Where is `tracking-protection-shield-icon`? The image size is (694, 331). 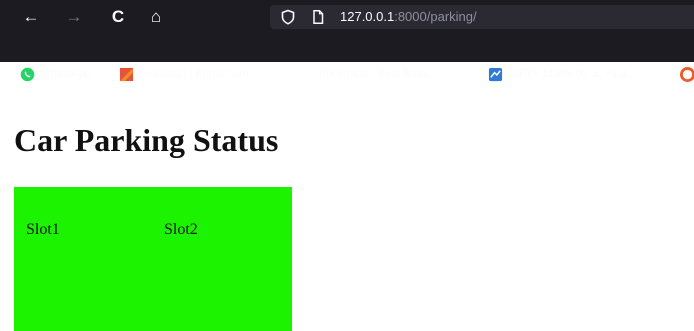
tracking-protection-shield-icon is located at coordinates (288, 17).